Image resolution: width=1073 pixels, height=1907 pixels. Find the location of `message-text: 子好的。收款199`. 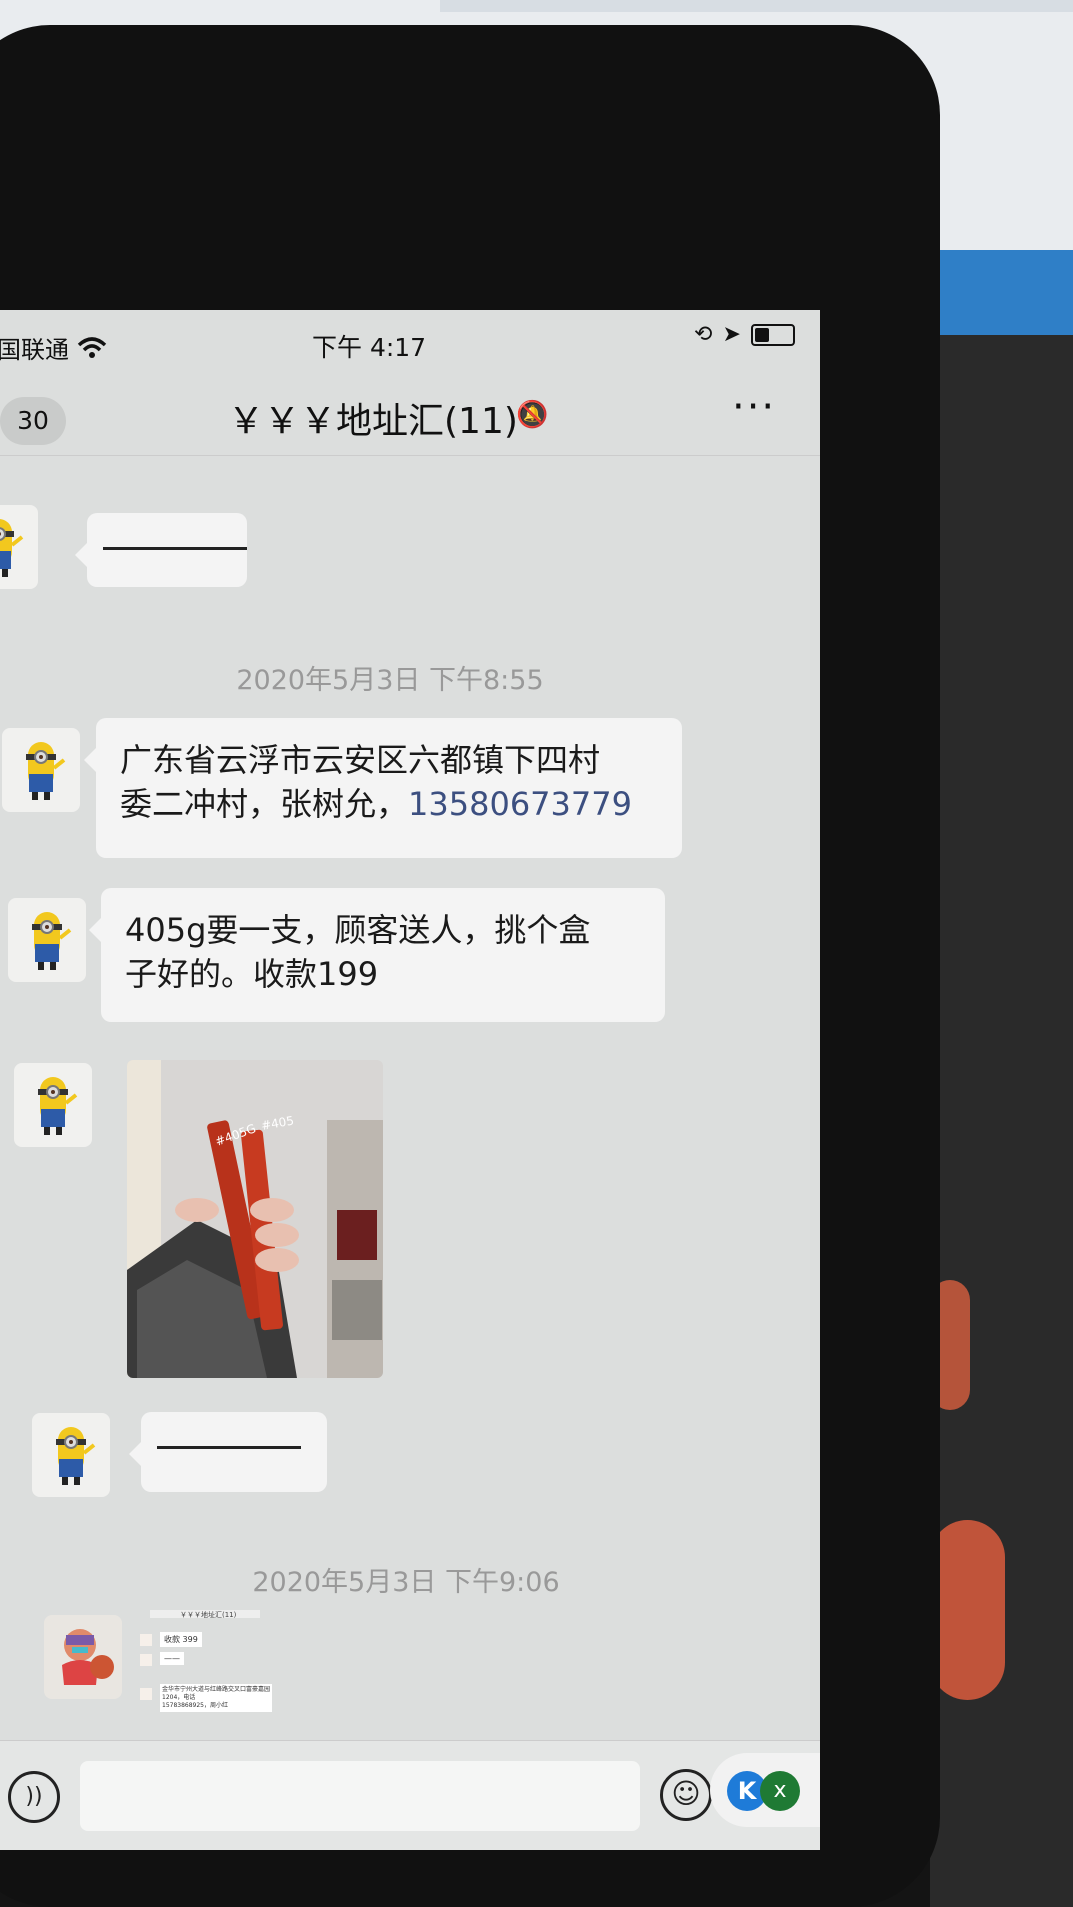

message-text: 子好的。收款199 is located at coordinates (252, 974).